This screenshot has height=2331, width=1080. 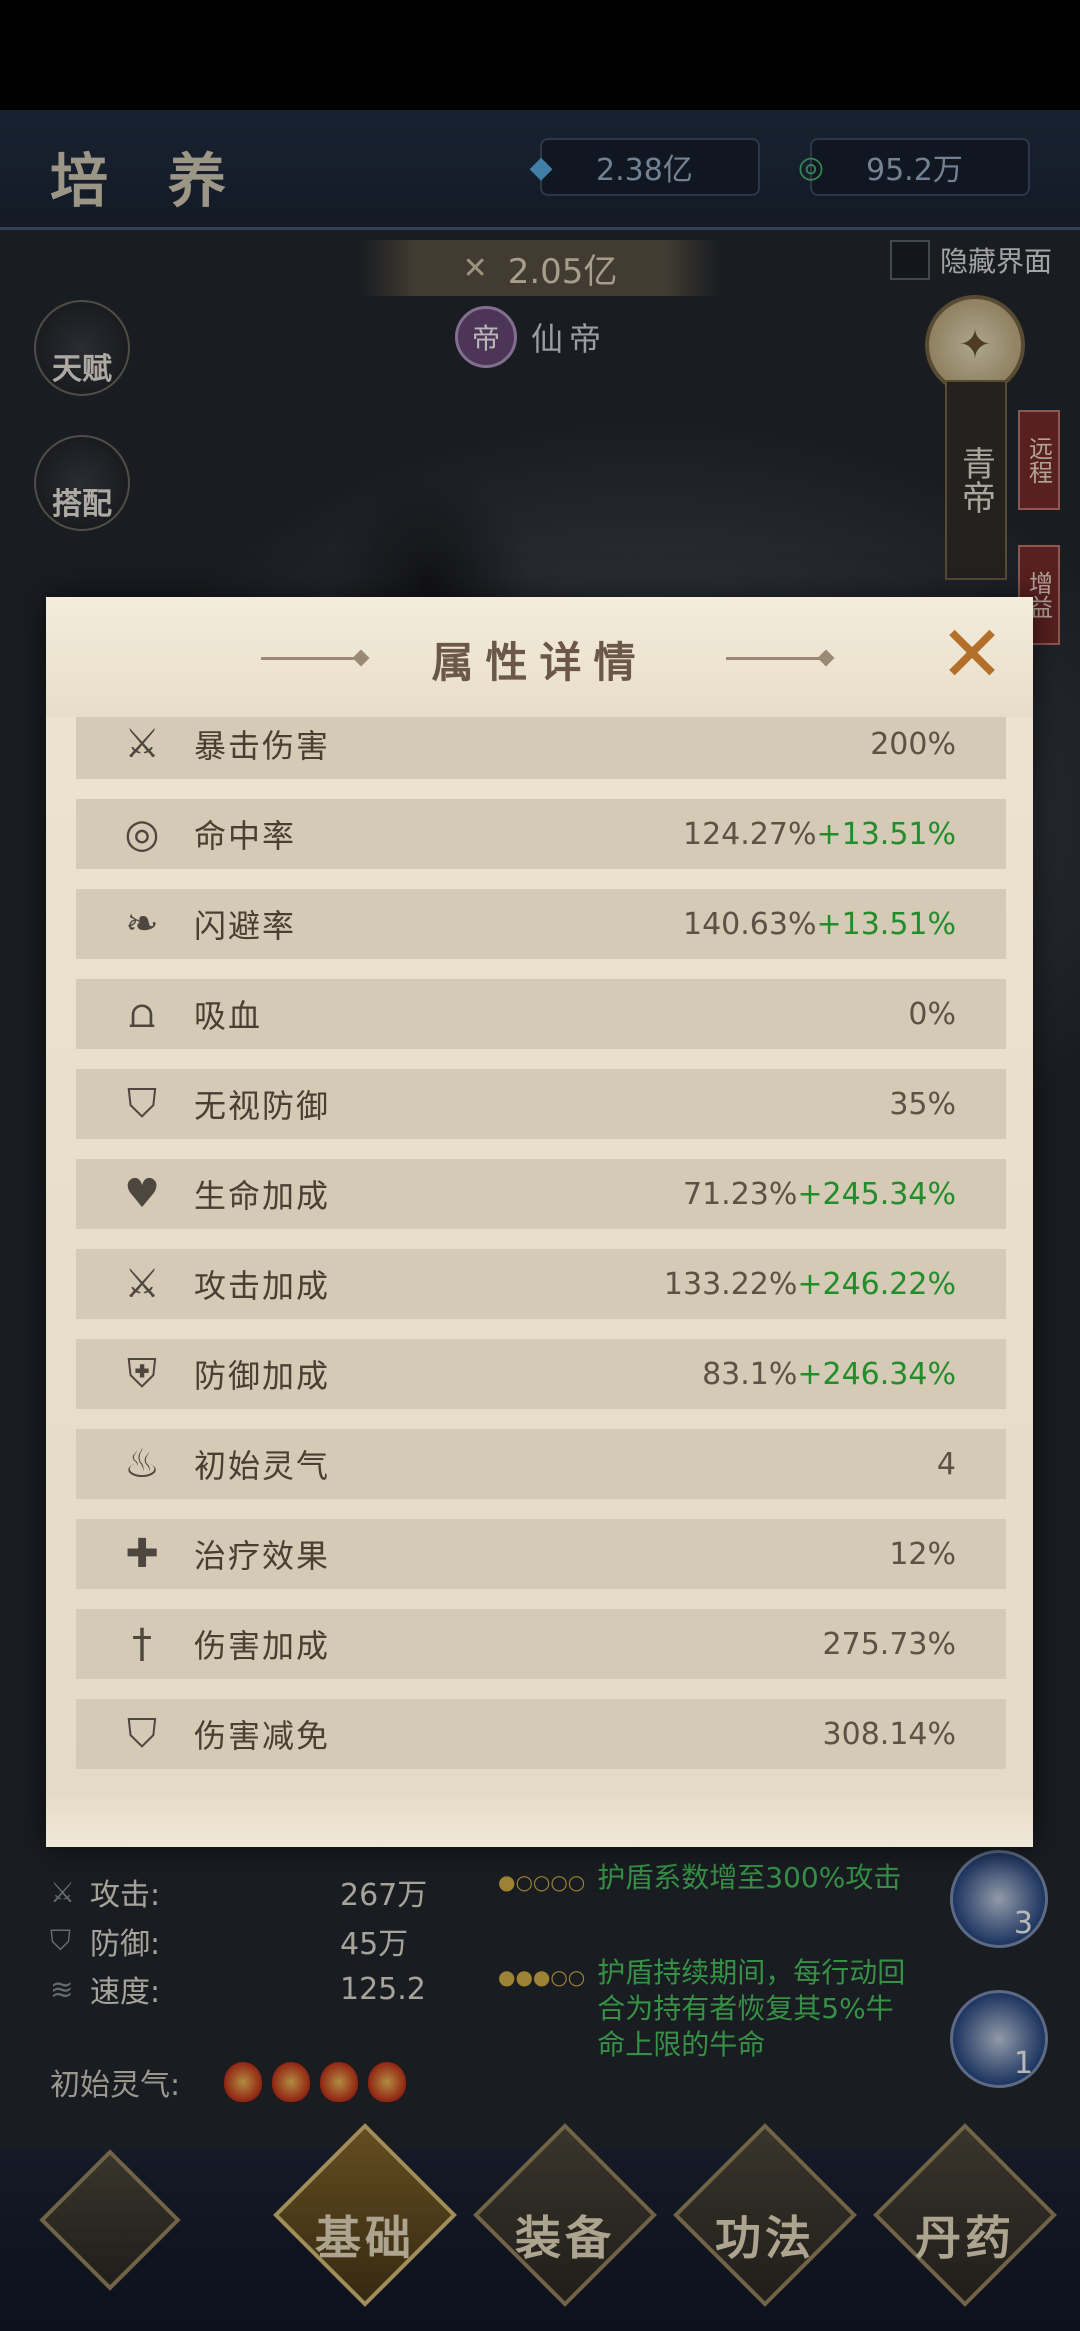 What do you see at coordinates (913, 744) in the screenshot?
I see `attr-value: 200%` at bounding box center [913, 744].